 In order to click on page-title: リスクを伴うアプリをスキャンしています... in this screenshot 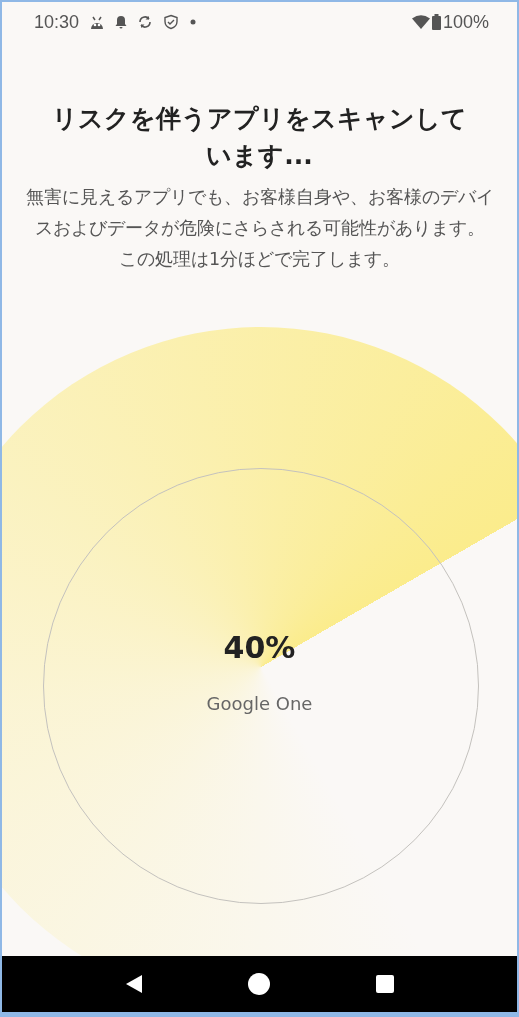, I will do `click(259, 137)`.